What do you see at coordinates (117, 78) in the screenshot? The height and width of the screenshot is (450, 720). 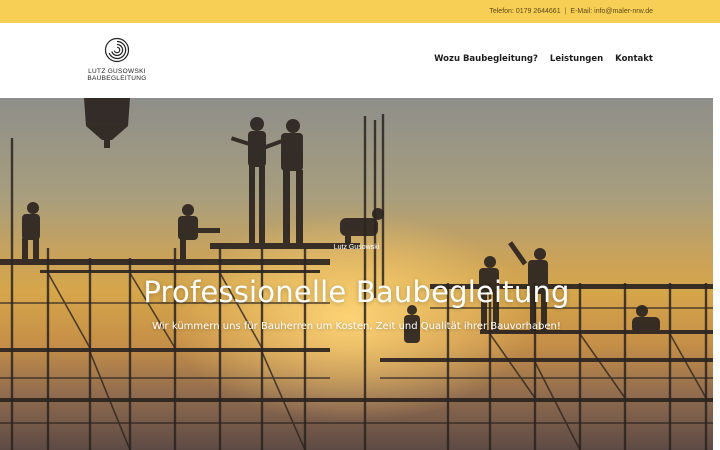 I see `logo-tagline: BAUBEGLEITUNG` at bounding box center [117, 78].